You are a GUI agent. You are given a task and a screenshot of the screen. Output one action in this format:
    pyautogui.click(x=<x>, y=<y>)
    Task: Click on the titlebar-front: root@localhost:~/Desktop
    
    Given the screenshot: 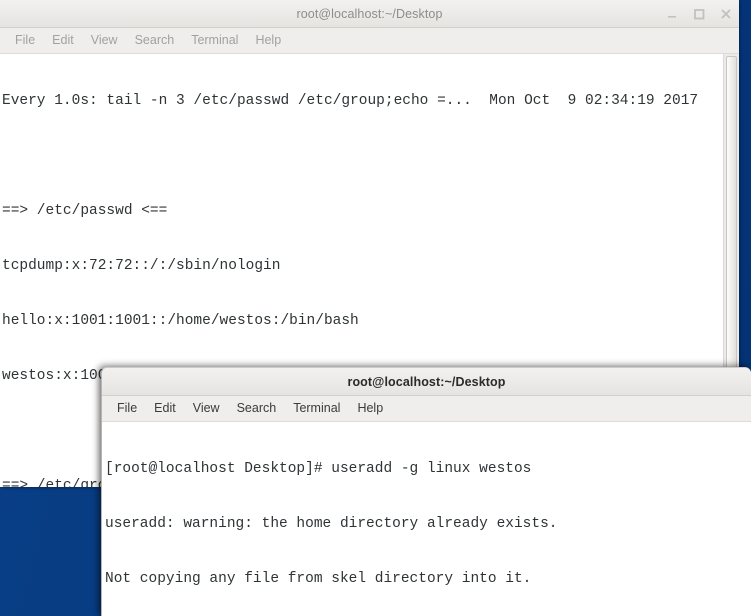 What is the action you would take?
    pyautogui.click(x=426, y=382)
    